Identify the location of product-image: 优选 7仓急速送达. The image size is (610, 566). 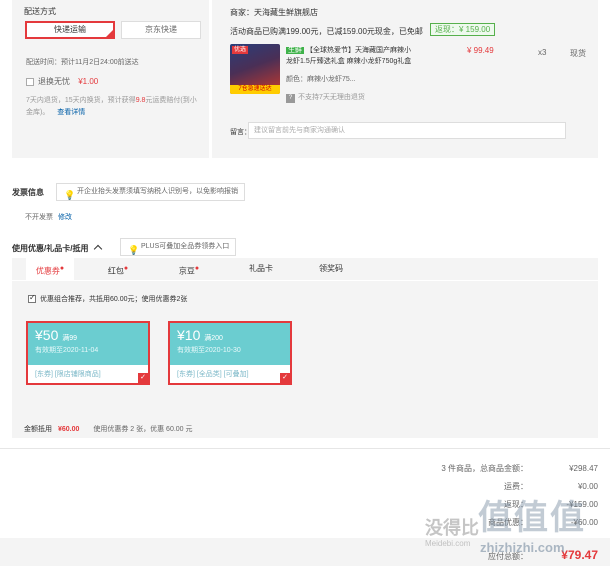
(255, 69).